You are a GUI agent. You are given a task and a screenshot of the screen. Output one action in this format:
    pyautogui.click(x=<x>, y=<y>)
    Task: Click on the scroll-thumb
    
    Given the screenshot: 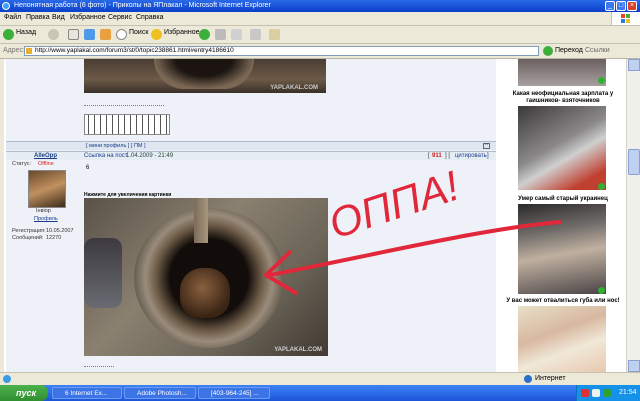 What is the action you would take?
    pyautogui.click(x=634, y=162)
    